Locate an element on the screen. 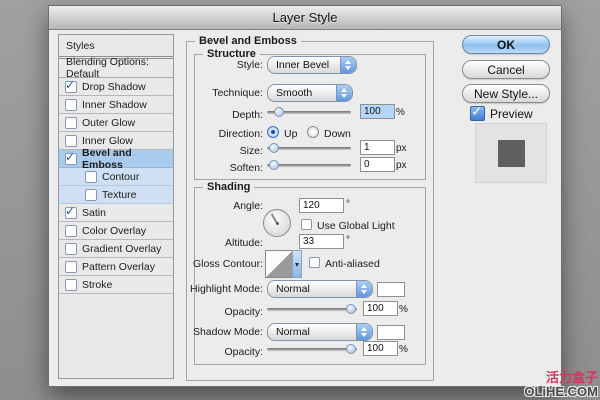 The width and height of the screenshot is (600, 400). shading-legend: Shading is located at coordinates (229, 187).